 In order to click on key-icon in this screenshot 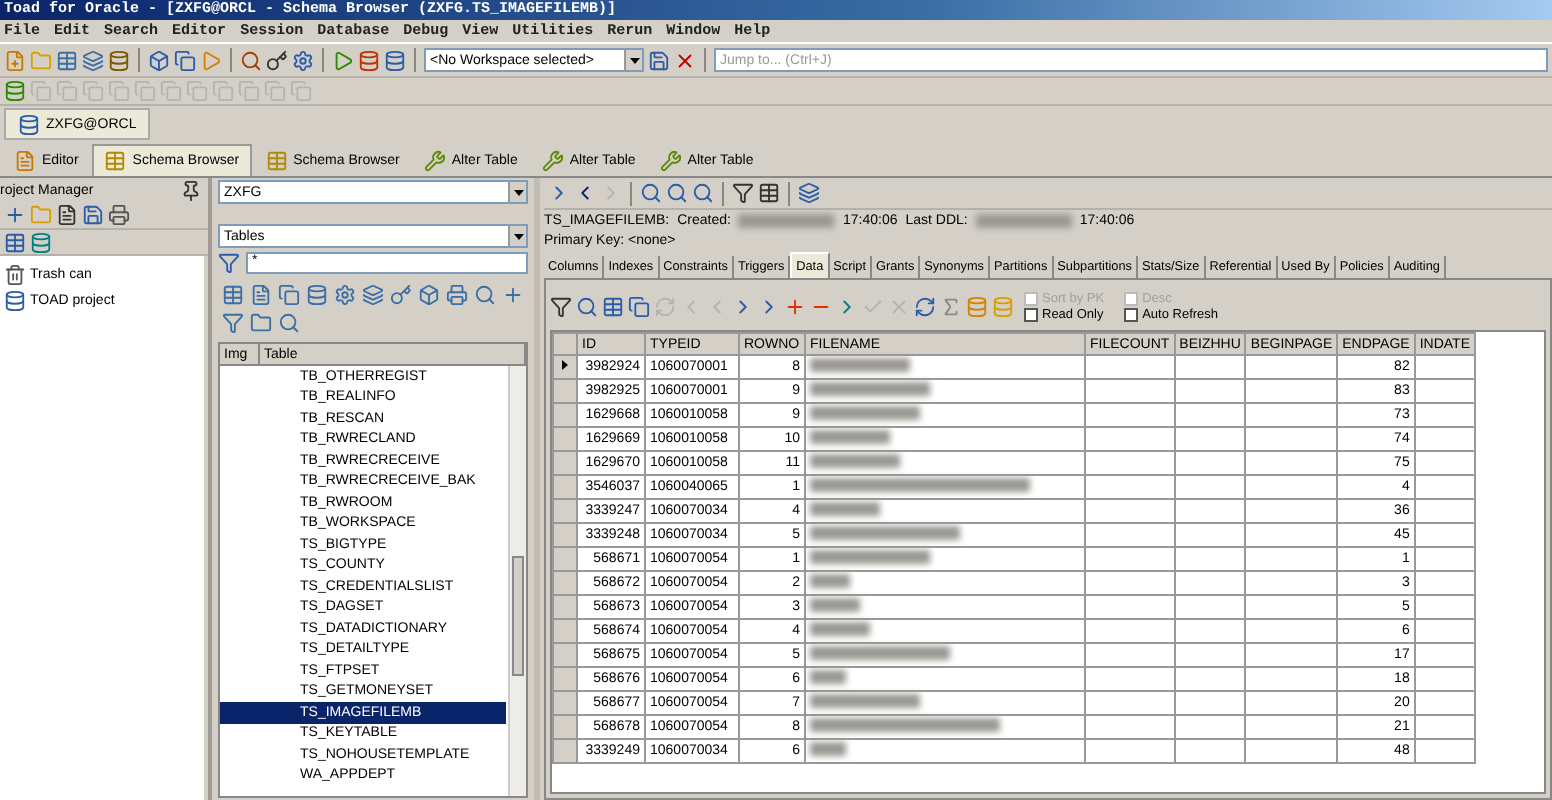, I will do `click(277, 60)`.